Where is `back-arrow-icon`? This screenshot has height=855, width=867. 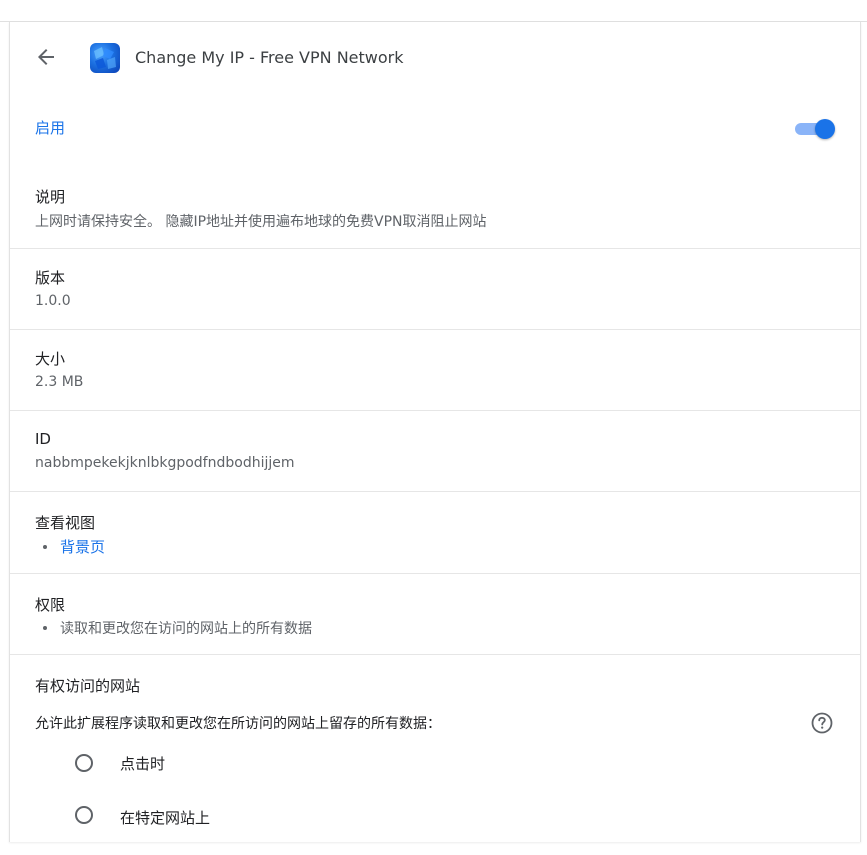 back-arrow-icon is located at coordinates (46, 57).